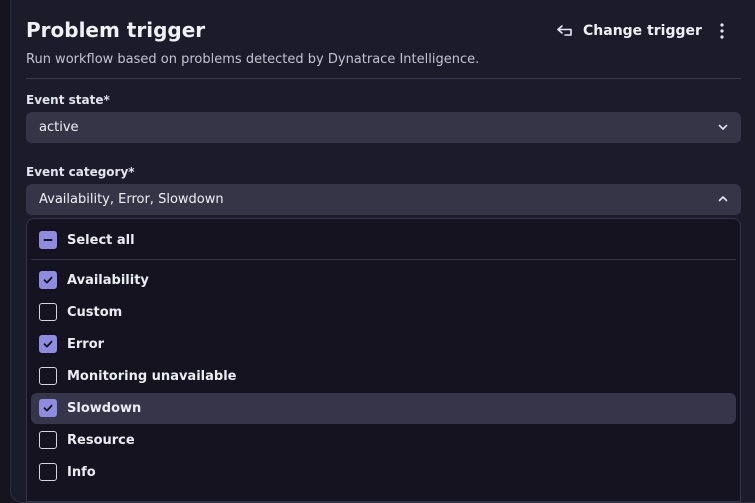 Image resolution: width=755 pixels, height=503 pixels. I want to click on chevron-up-icon, so click(723, 199).